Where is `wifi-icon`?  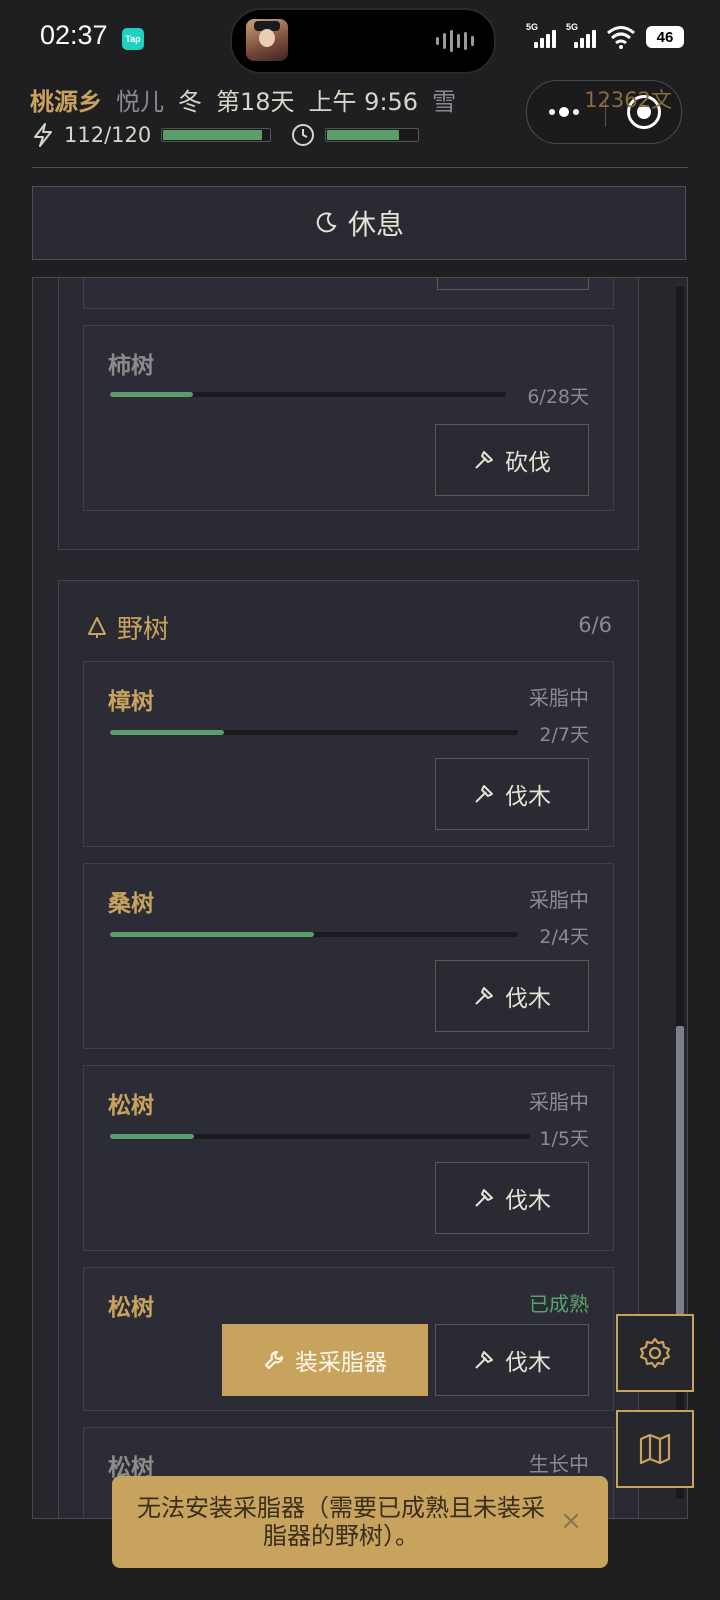
wifi-icon is located at coordinates (621, 37).